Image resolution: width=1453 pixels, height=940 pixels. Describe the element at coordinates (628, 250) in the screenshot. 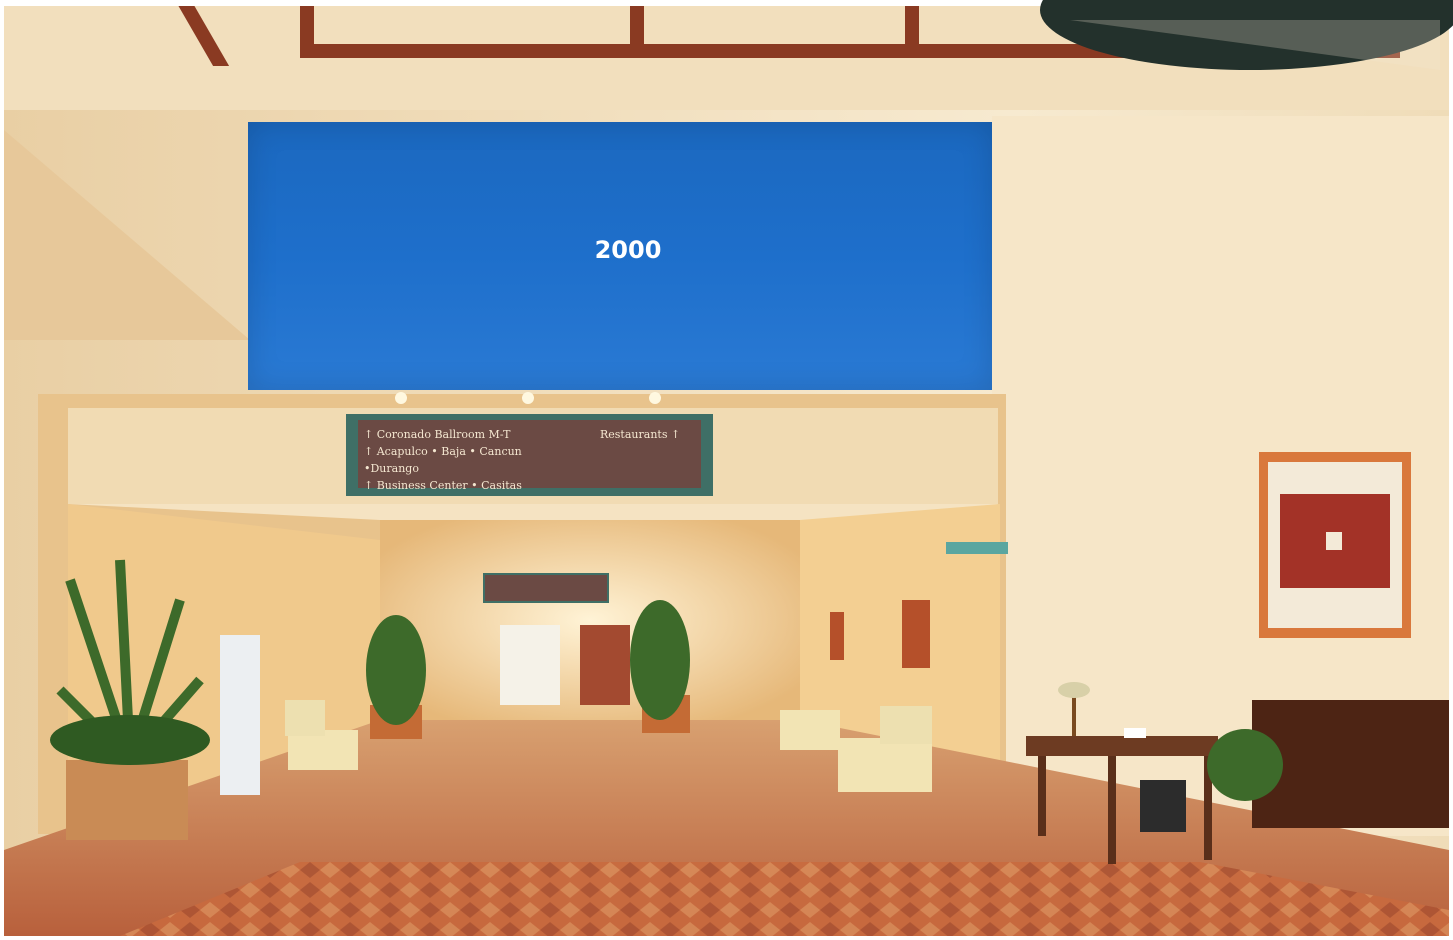

I see `panel-label: 2000` at that location.